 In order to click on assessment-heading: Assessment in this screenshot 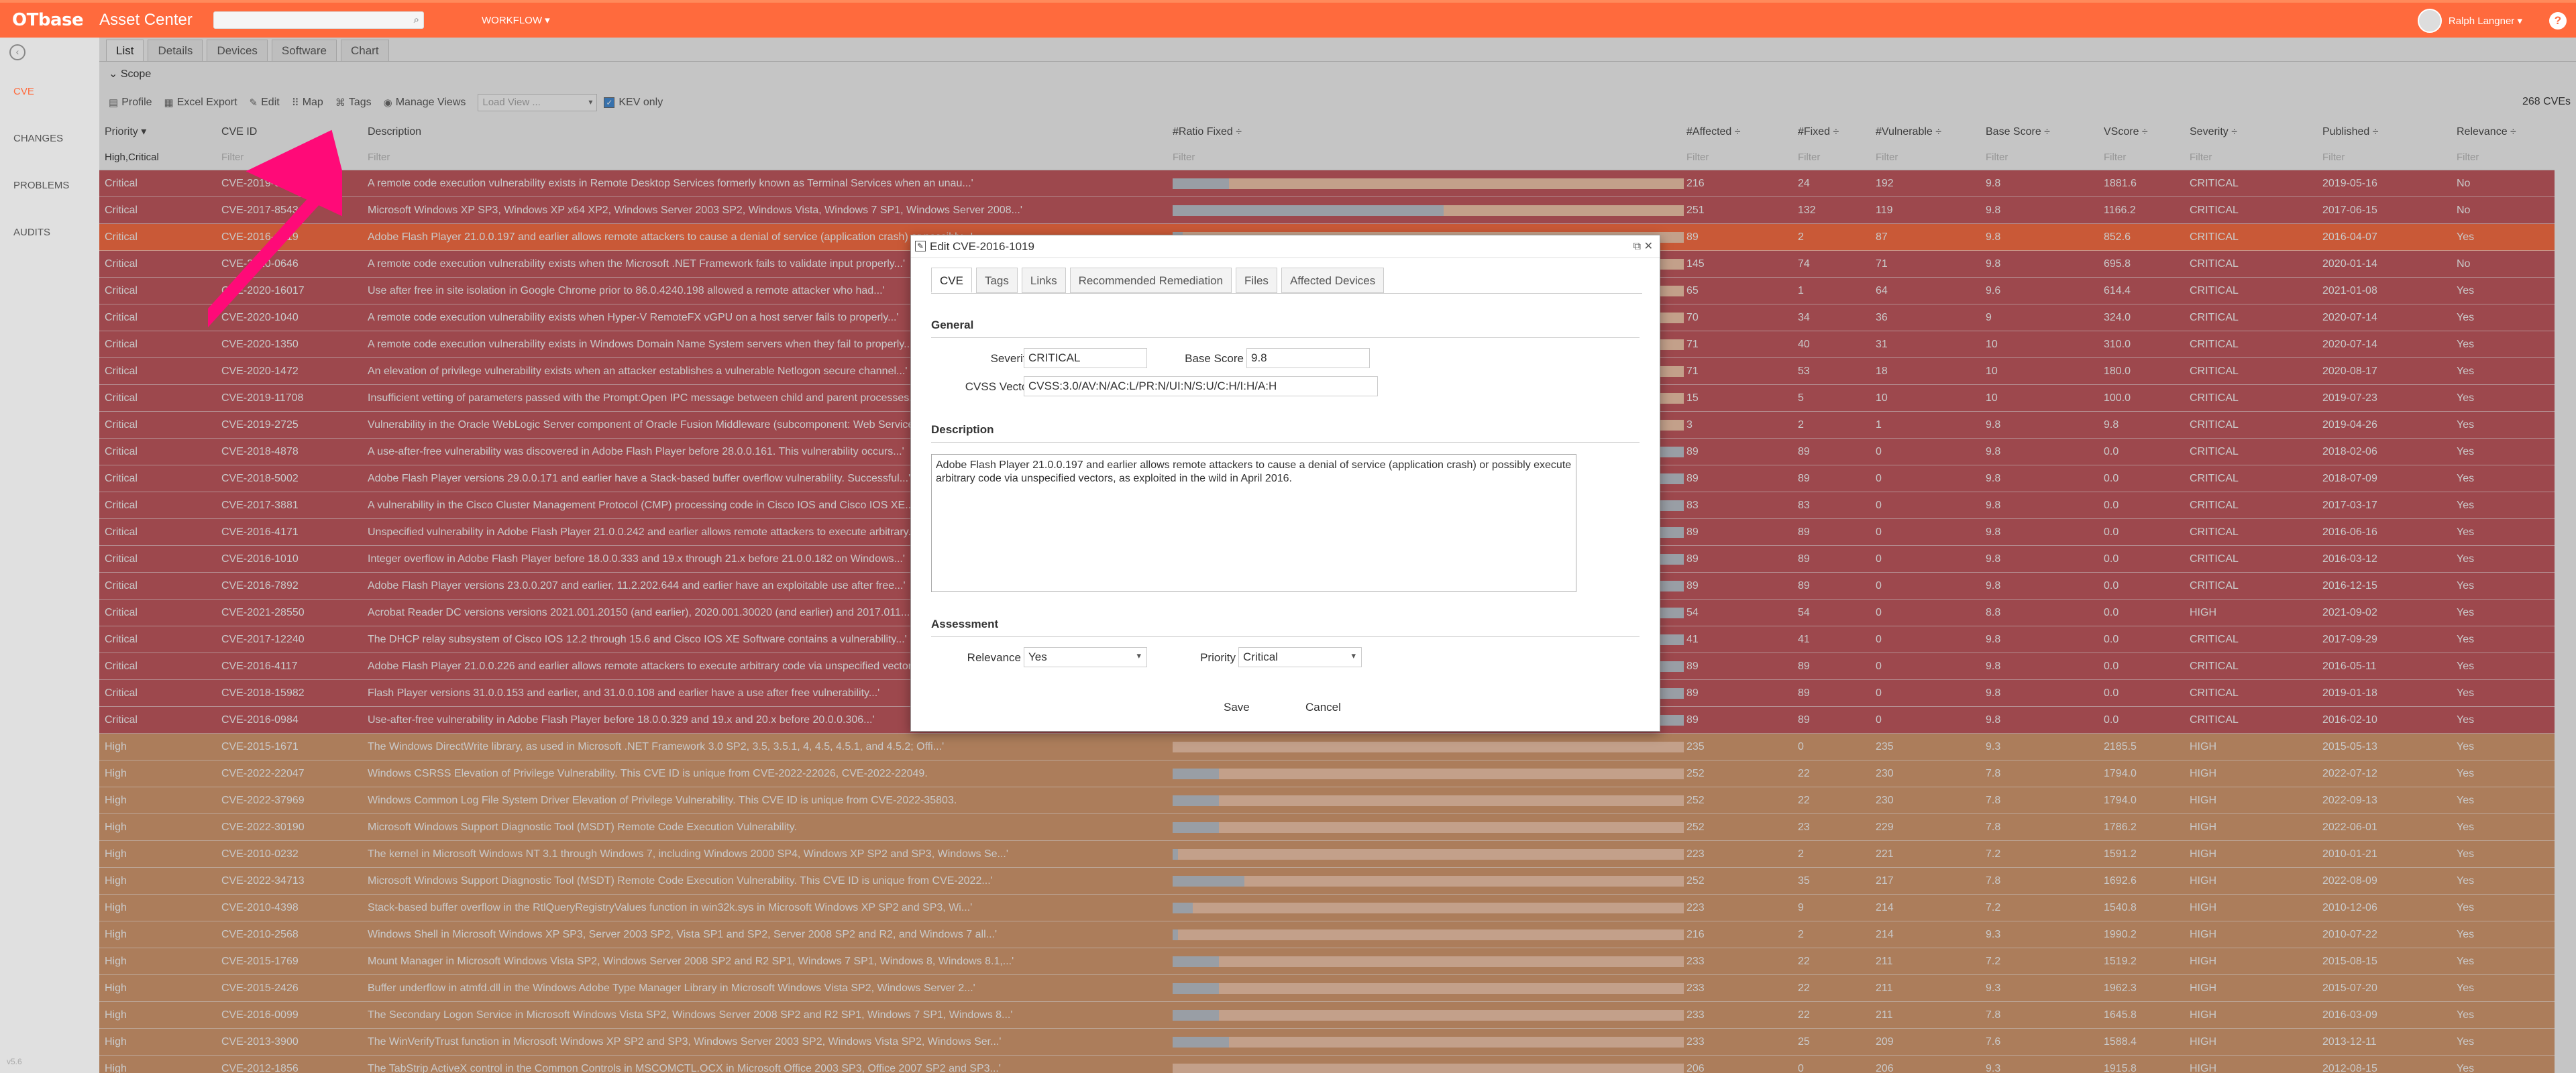, I will do `click(1285, 627)`.